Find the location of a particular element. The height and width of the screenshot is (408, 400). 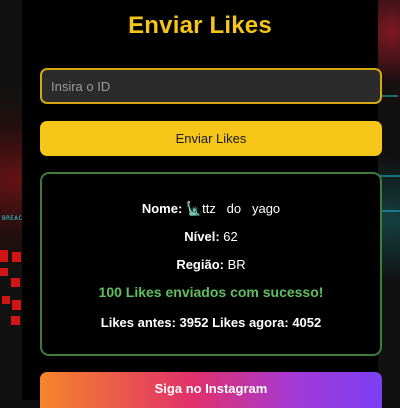

result-name-row: Nome: 🗽ttz do yago is located at coordinates (211, 209).